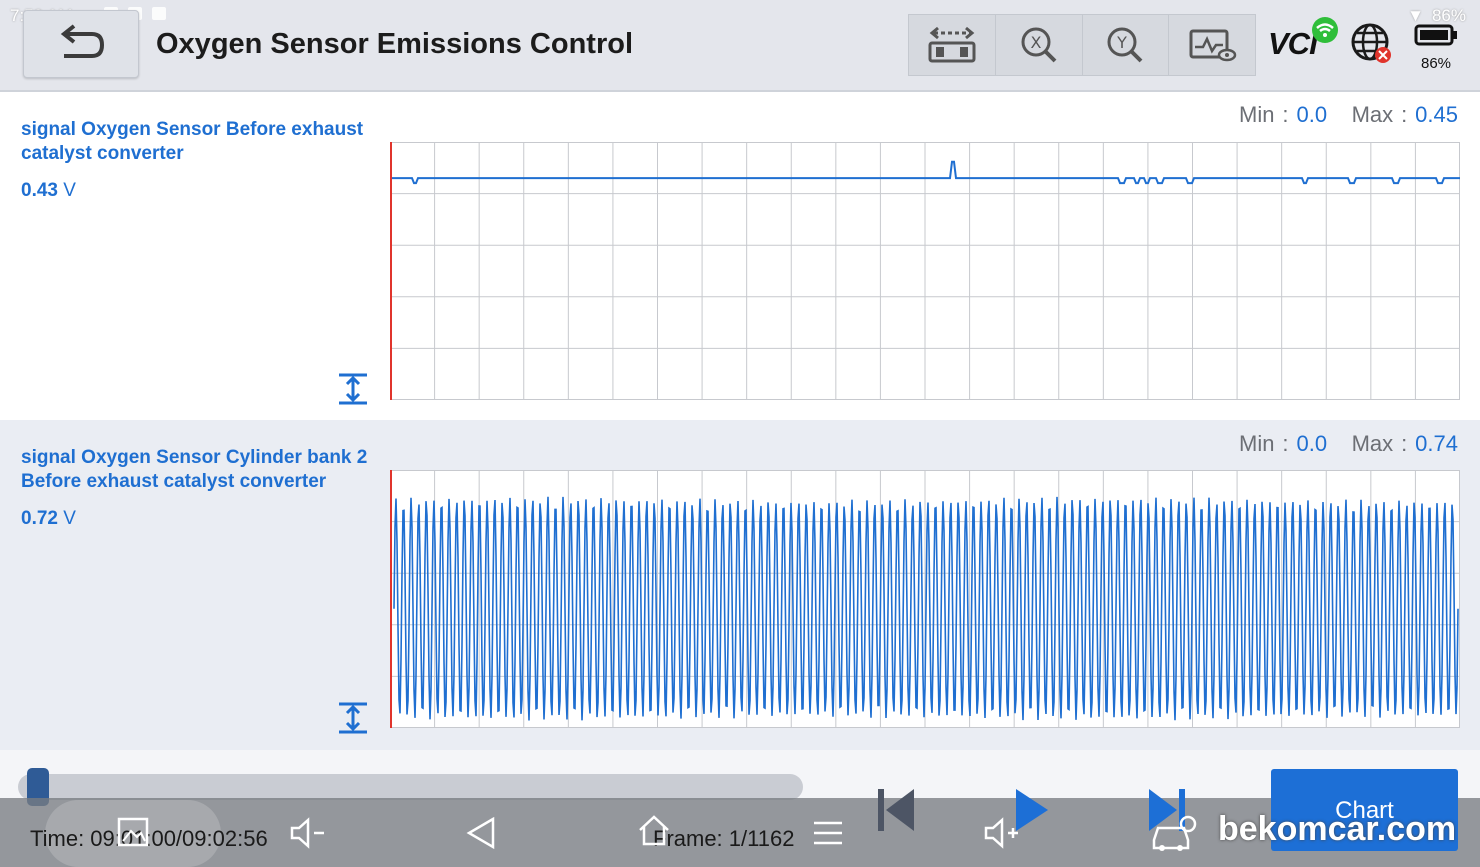  Describe the element at coordinates (481, 833) in the screenshot. I see `nav-back-icon` at that location.